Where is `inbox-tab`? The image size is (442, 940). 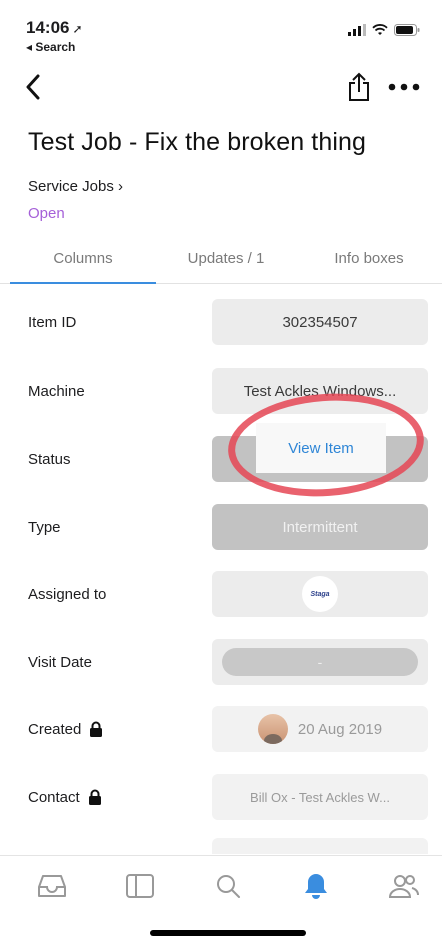
inbox-tab is located at coordinates (52, 886).